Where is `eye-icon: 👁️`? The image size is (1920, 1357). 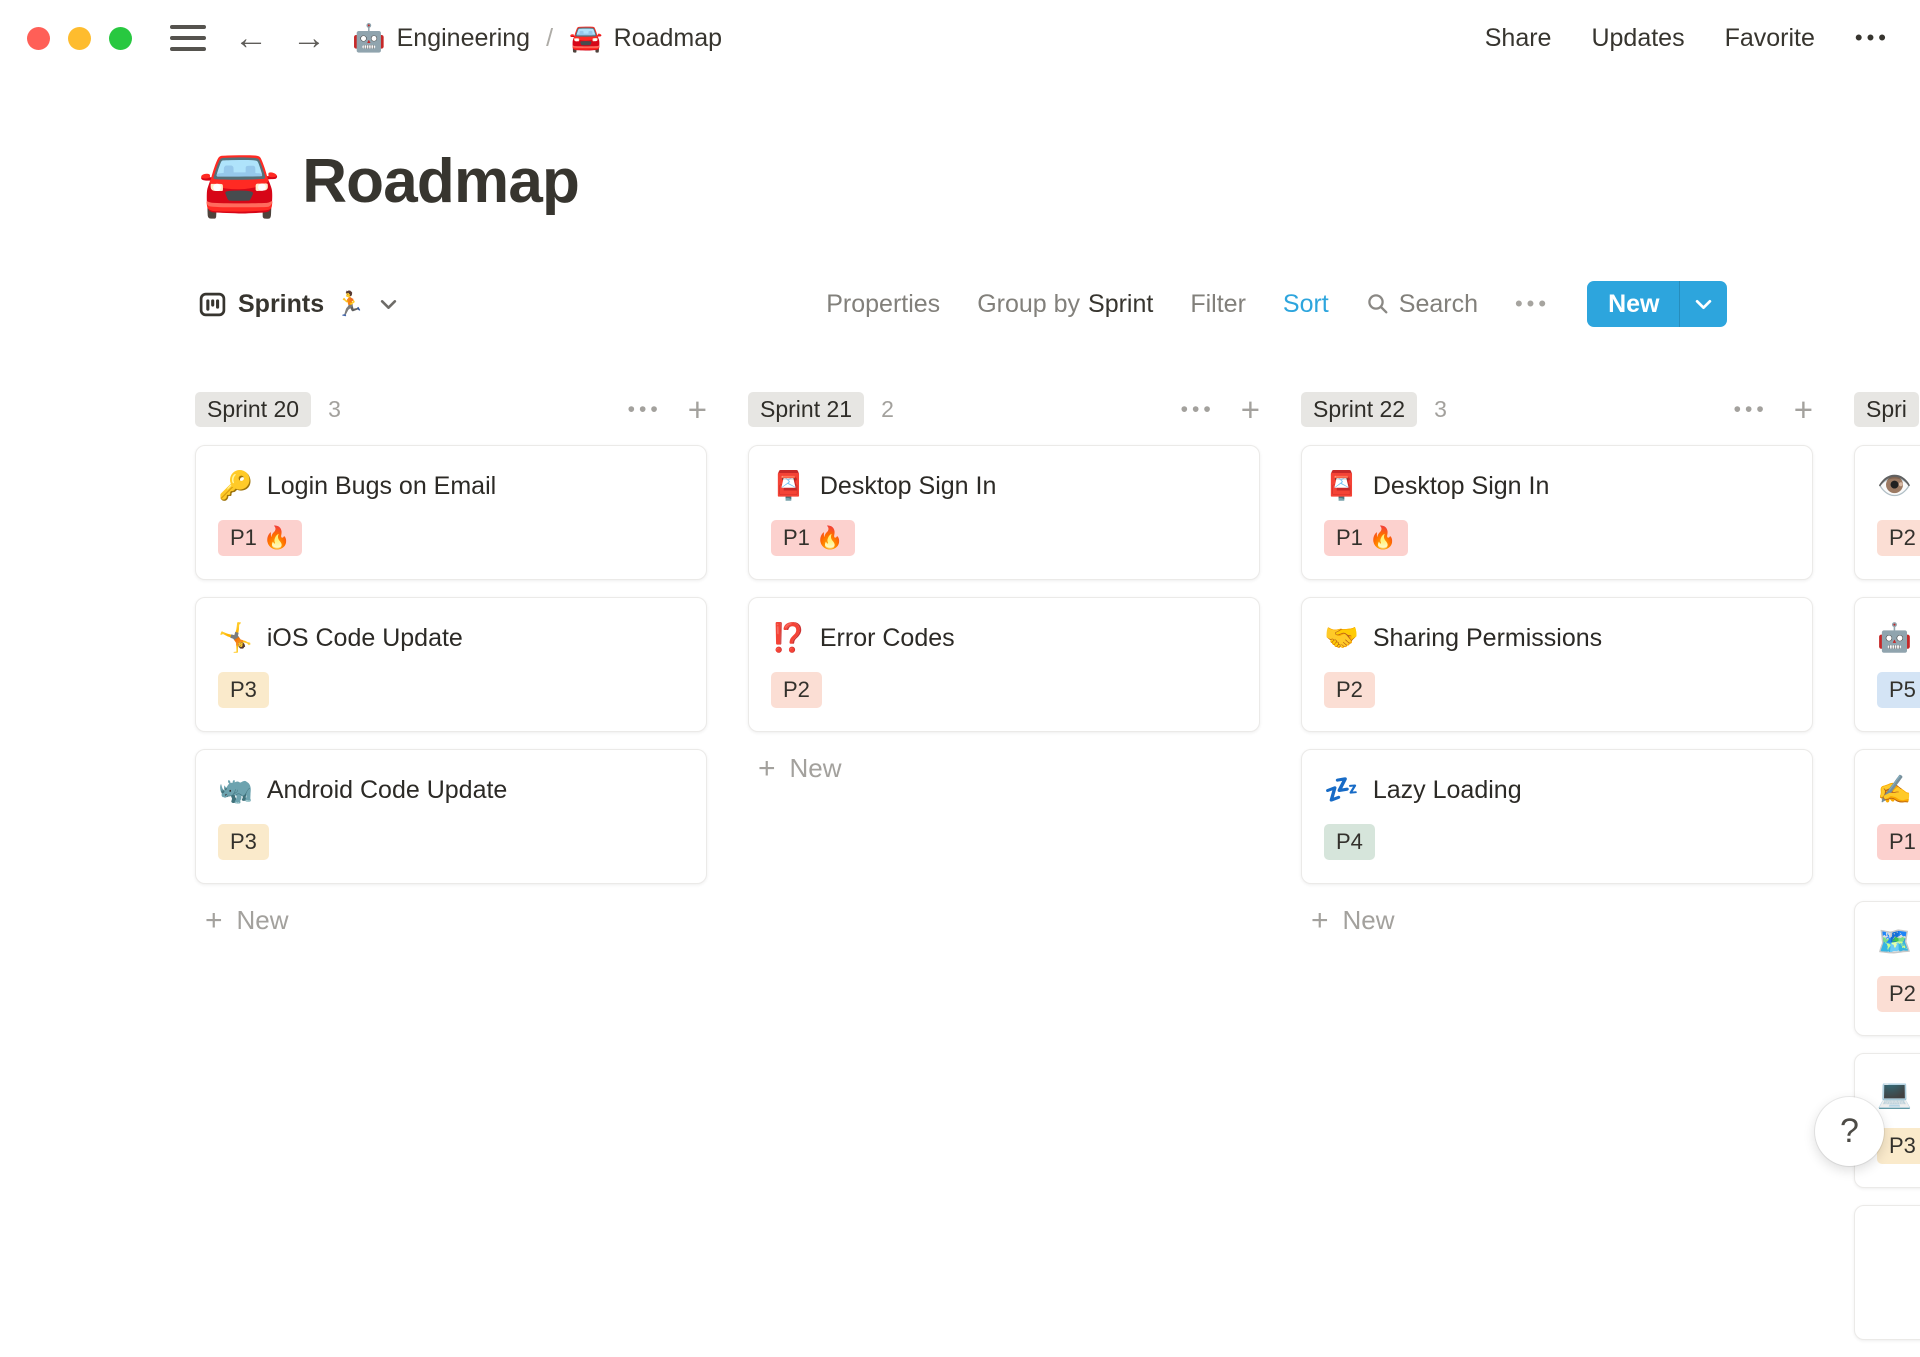 eye-icon: 👁️ is located at coordinates (1894, 485).